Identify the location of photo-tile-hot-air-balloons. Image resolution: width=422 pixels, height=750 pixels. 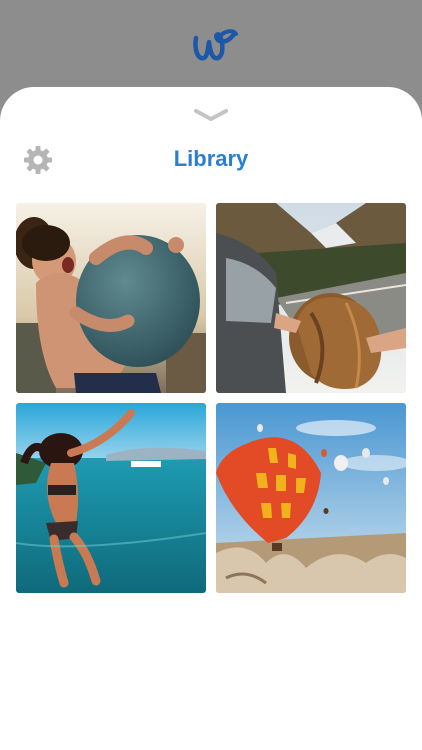
(311, 498).